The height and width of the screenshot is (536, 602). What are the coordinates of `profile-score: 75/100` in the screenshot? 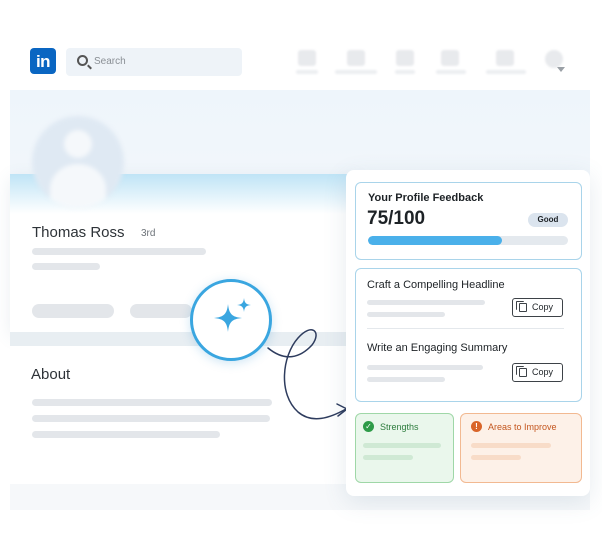 It's located at (396, 218).